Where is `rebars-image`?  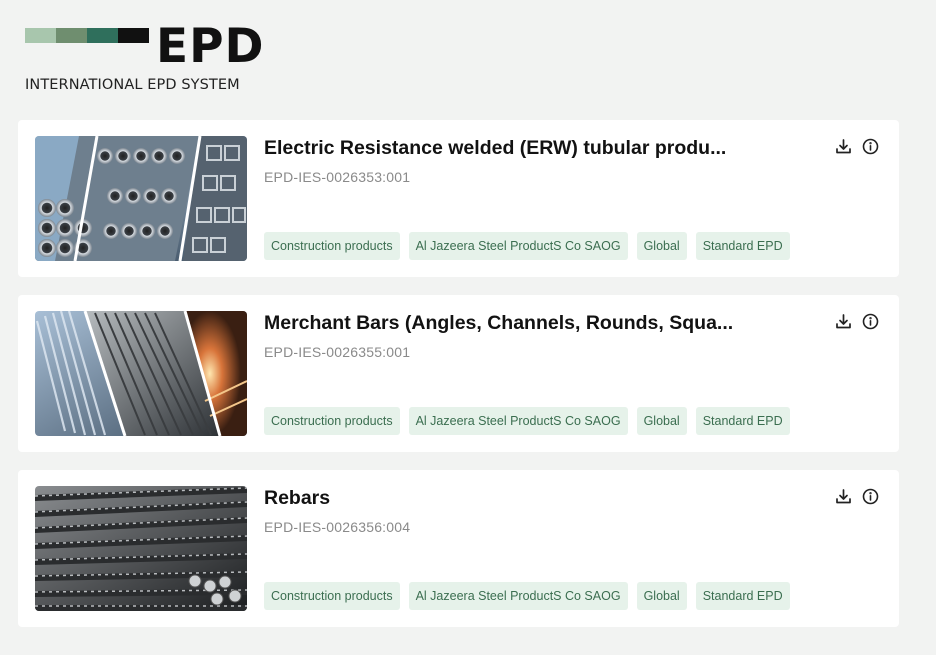
rebars-image is located at coordinates (141, 548).